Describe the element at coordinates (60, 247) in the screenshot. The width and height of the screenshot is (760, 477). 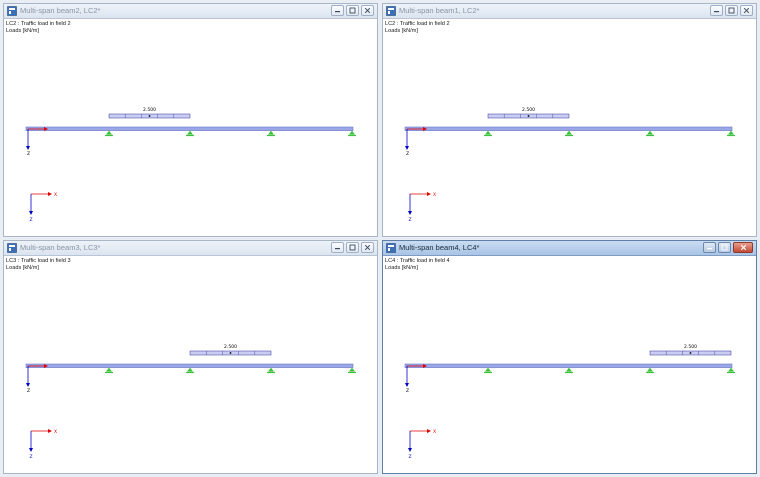
I see `window-title: Multi-span beam3, LC3*` at that location.